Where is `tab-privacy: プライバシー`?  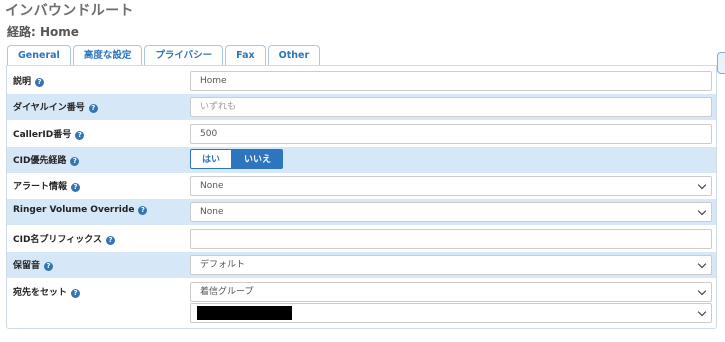
tab-privacy: プライバシー is located at coordinates (184, 55).